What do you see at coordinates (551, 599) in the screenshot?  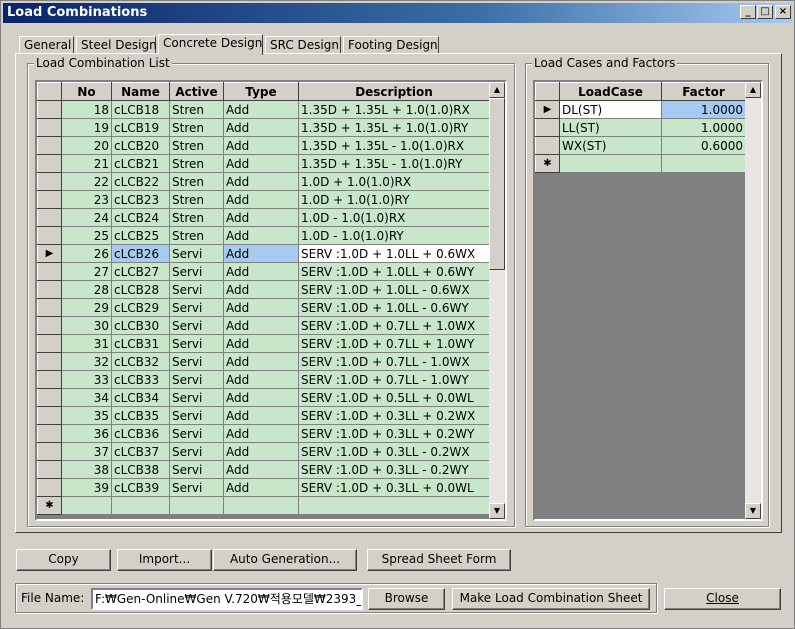 I see `make-load-combination-sheet-button: Make Load Combination Sheet` at bounding box center [551, 599].